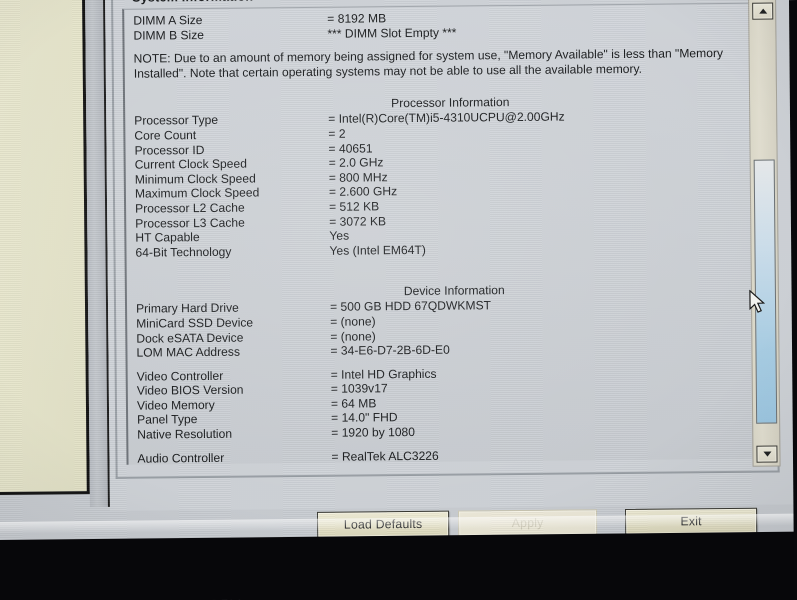 This screenshot has height=600, width=797. I want to click on info-row-value: = RealTek ALC3226, so click(385, 456).